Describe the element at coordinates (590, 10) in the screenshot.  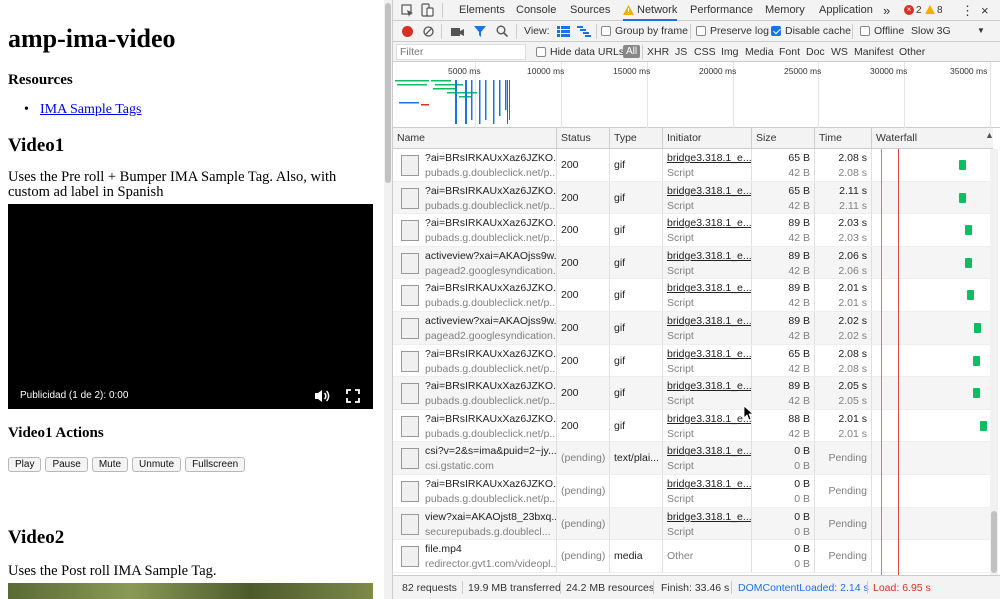
I see `tab-sources: Sources` at that location.